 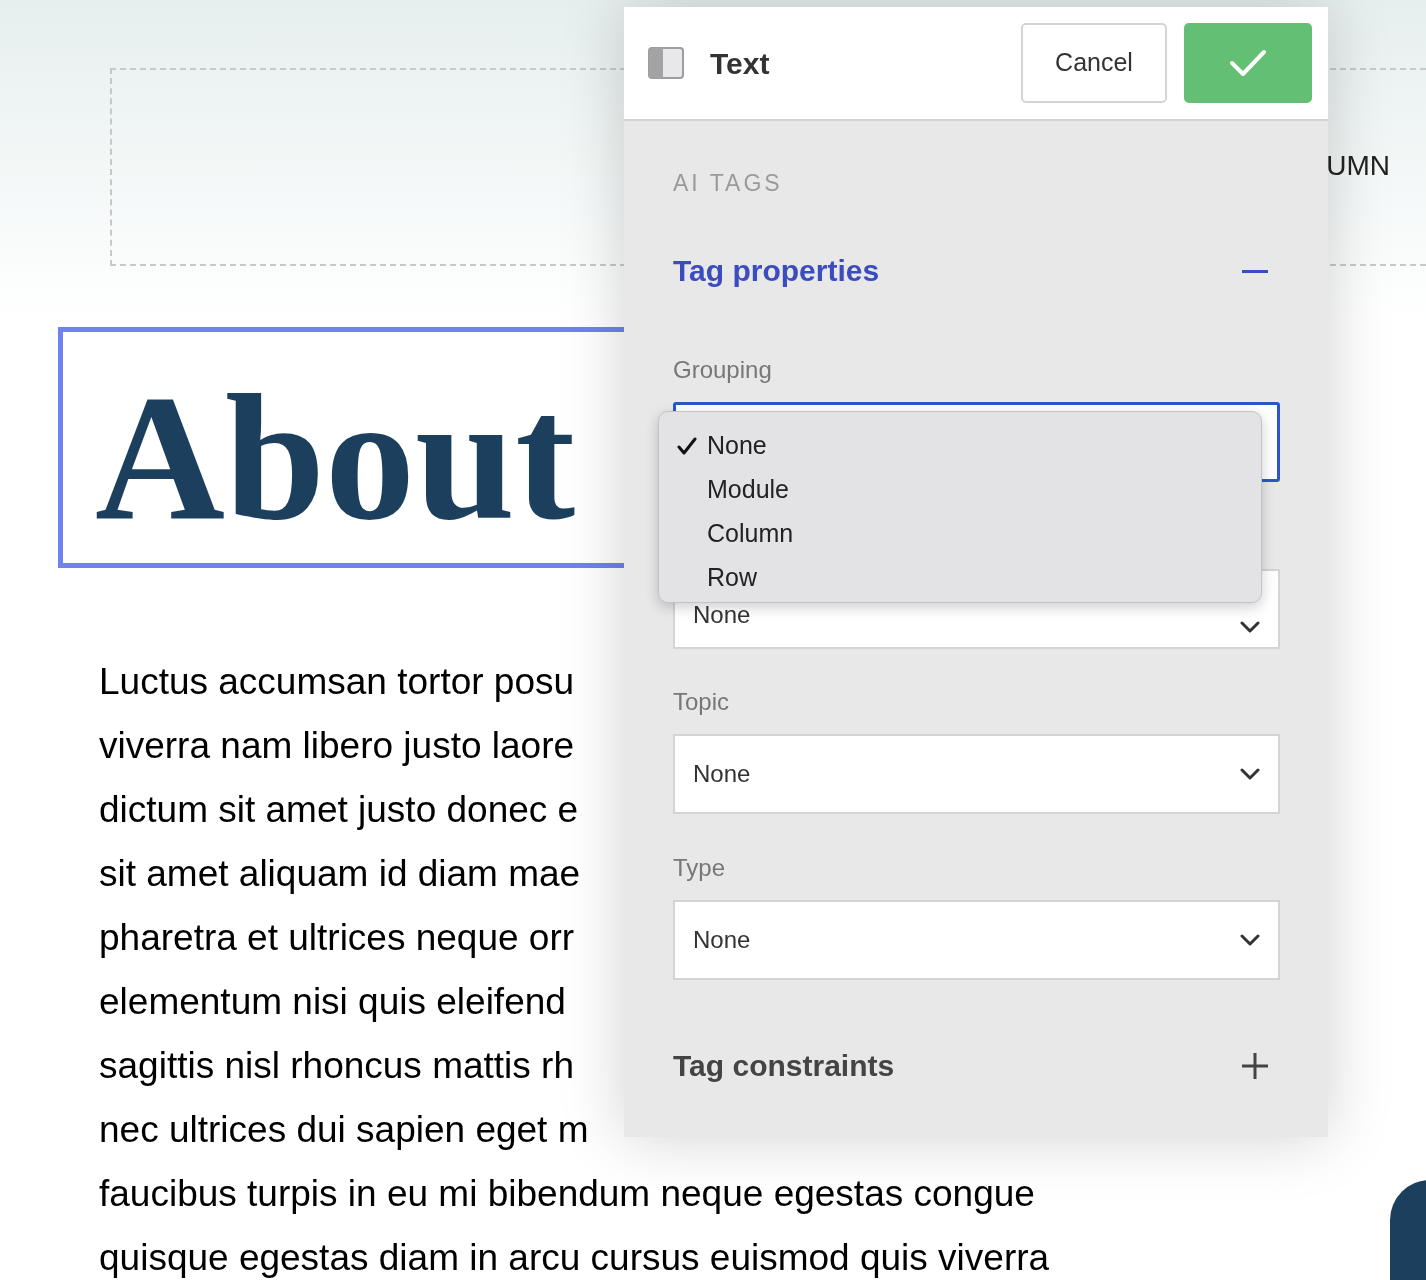 I want to click on paragraph-line: Luctus accumsan tortor posu, so click(x=337, y=682).